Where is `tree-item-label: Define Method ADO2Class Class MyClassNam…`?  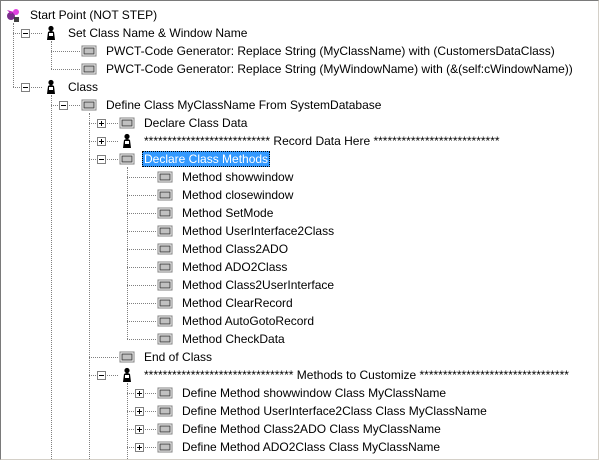
tree-item-label: Define Method ADO2Class Class MyClassNam… is located at coordinates (311, 447).